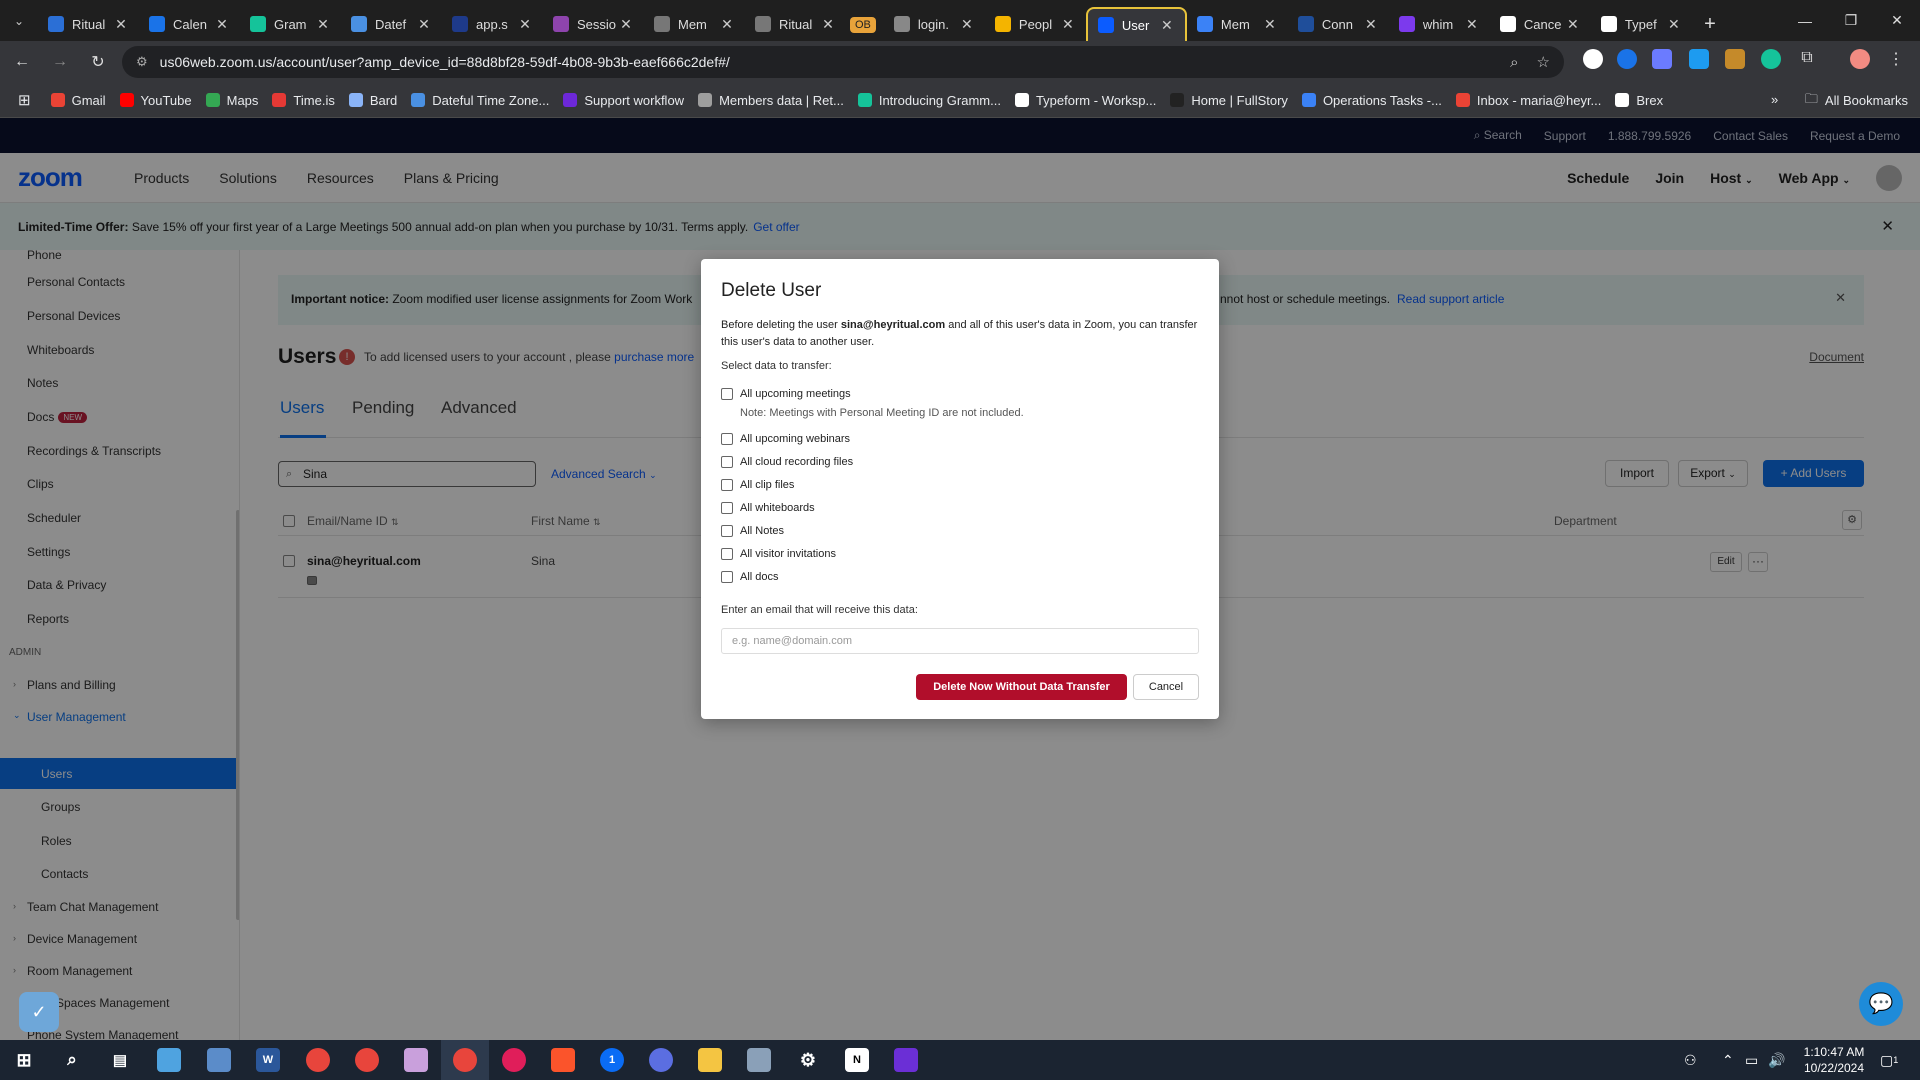  Describe the element at coordinates (514, 1060) in the screenshot. I see `slack-icon` at that location.